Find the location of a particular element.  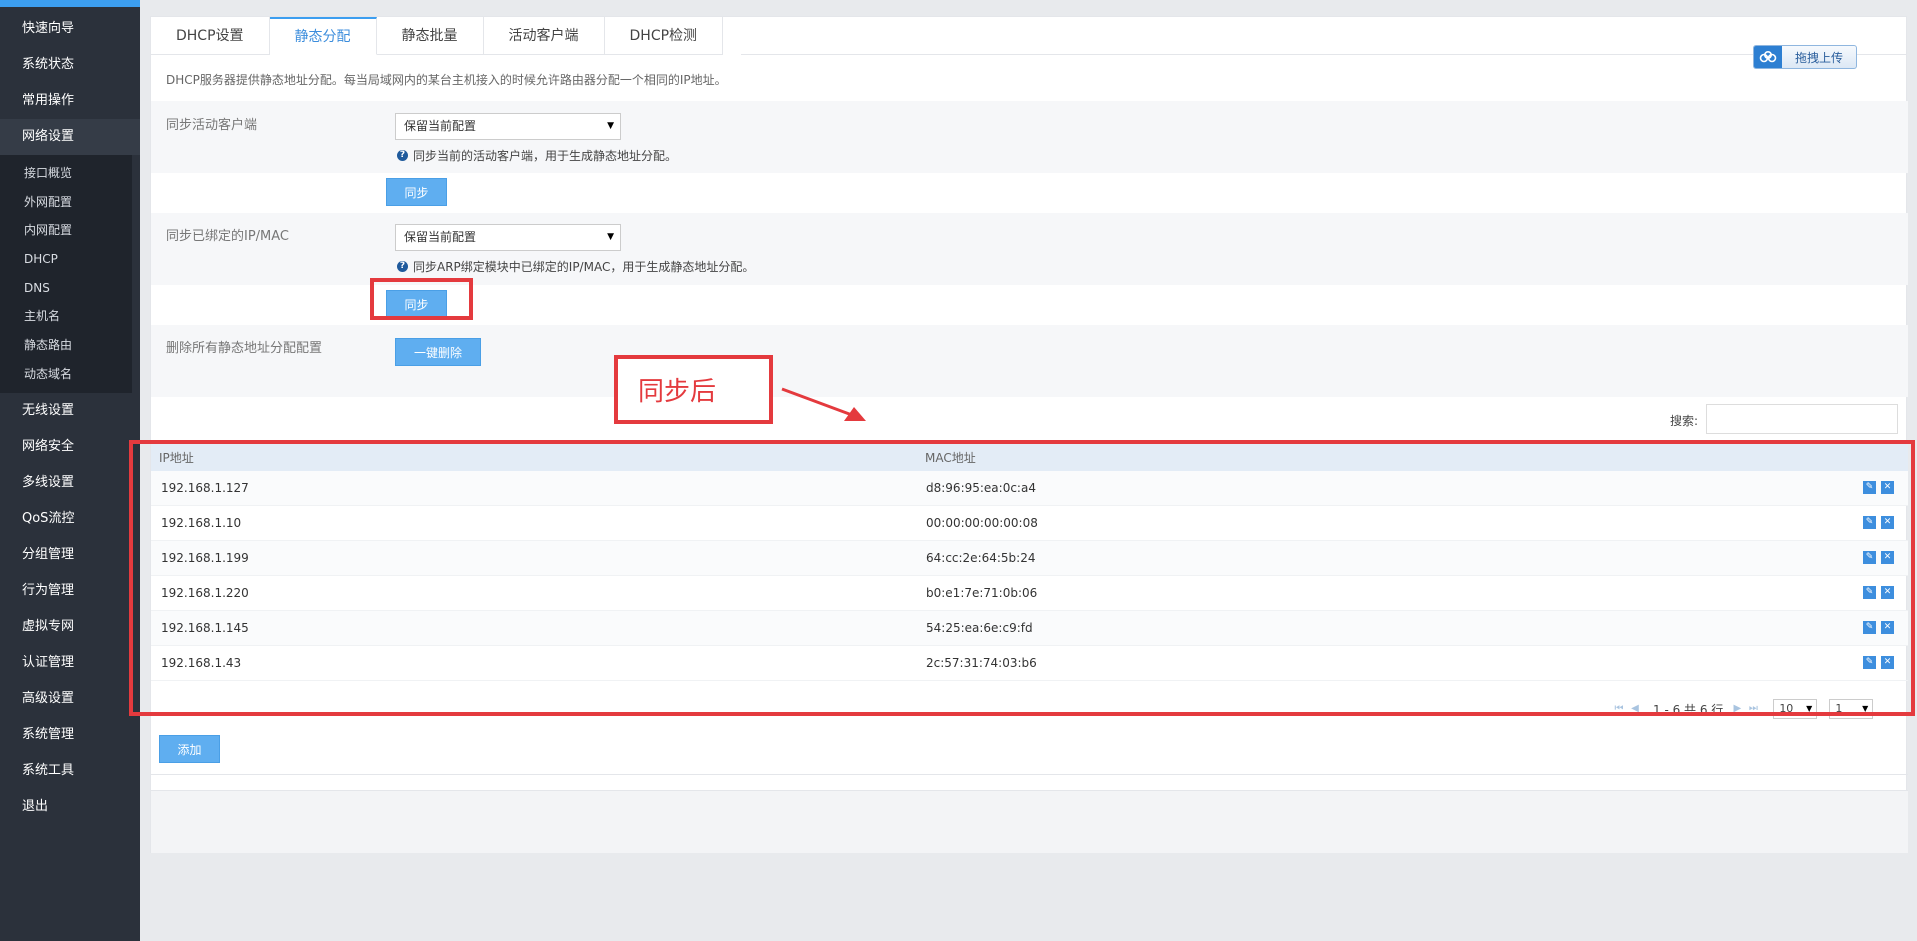

sidebar-item-vpn: 虚拟专网 is located at coordinates (70, 627).